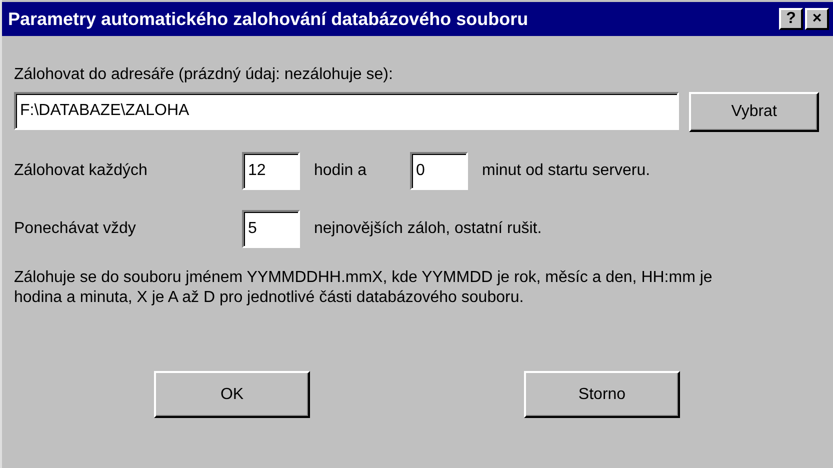 This screenshot has height=468, width=833. What do you see at coordinates (439, 171) in the screenshot?
I see `minutes-field: 0` at bounding box center [439, 171].